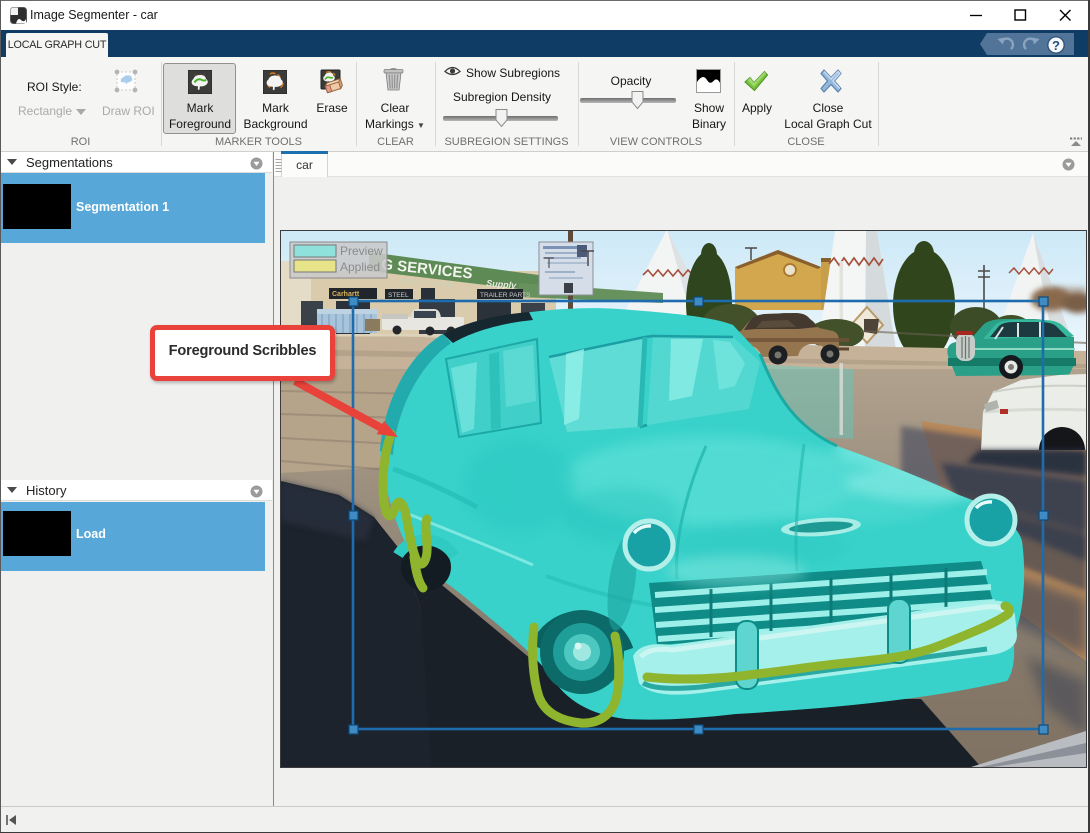 The image size is (1090, 833). Describe the element at coordinates (360, 267) in the screenshot. I see `svg-text: Applied` at that location.